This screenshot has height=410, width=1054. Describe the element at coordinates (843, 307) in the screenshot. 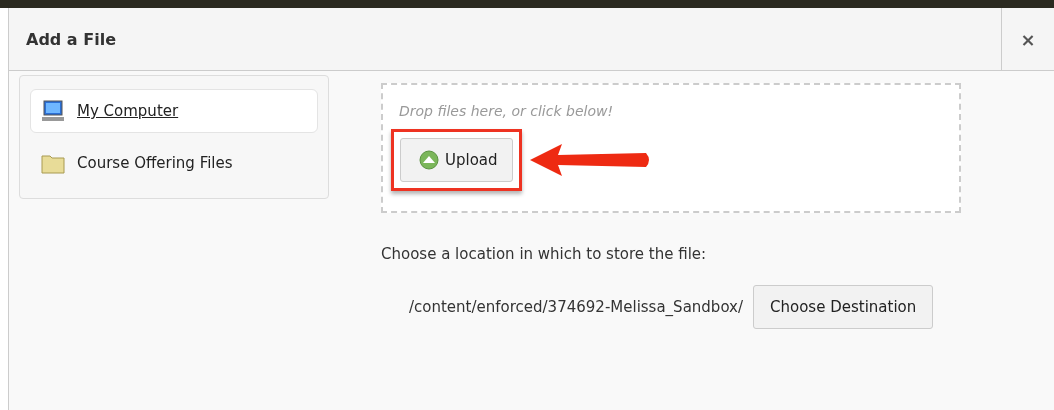

I see `choose-destination-button: Choose Destination` at that location.